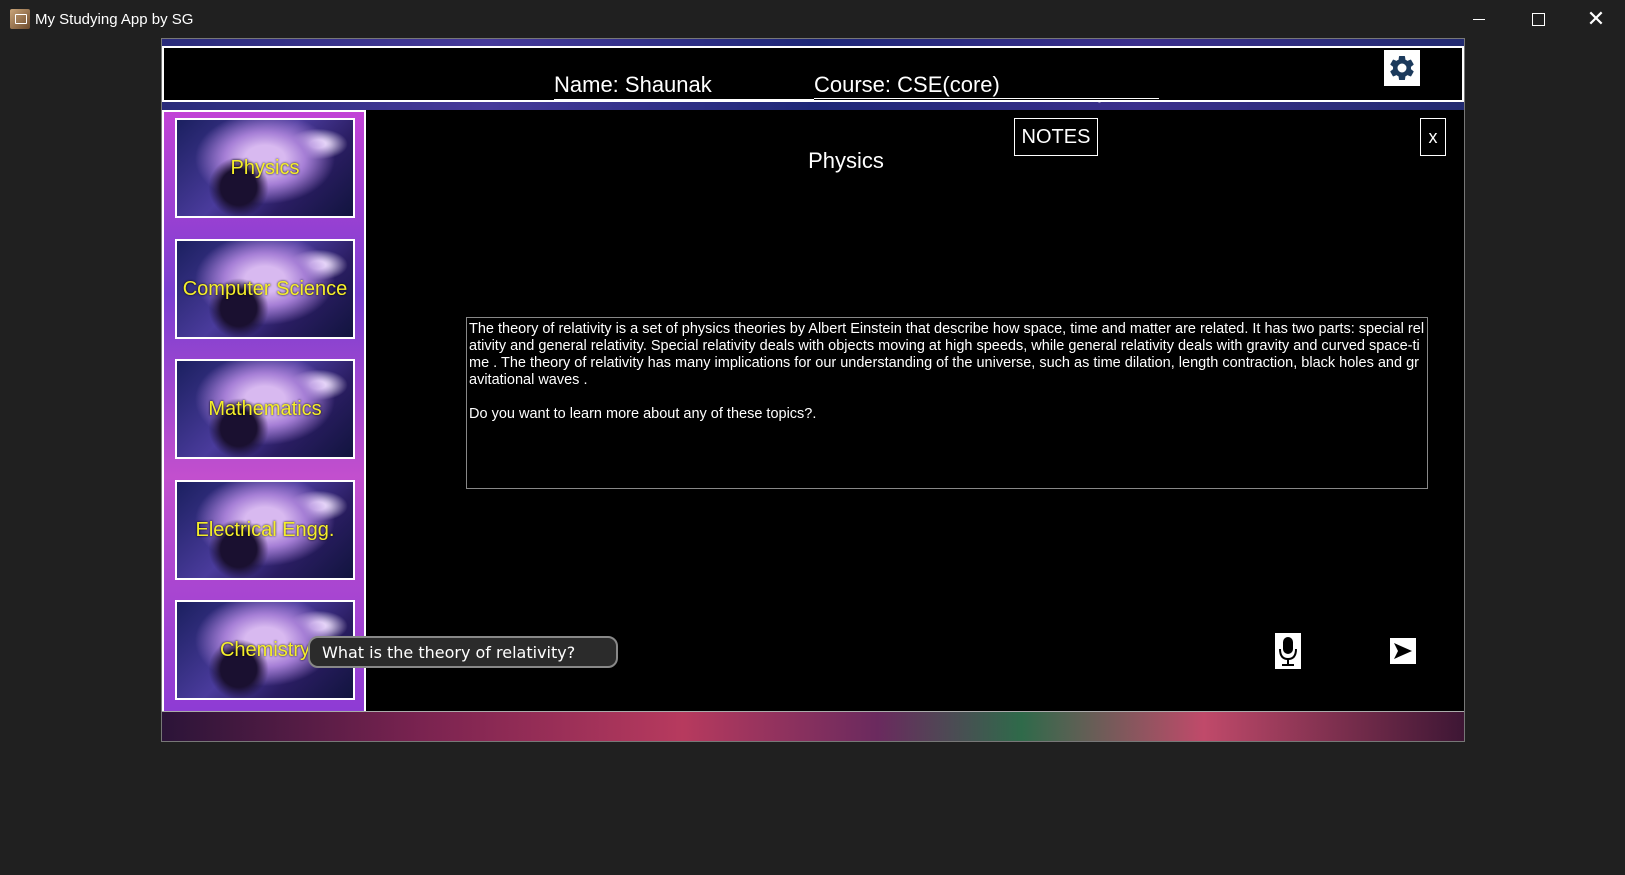  What do you see at coordinates (265, 289) in the screenshot?
I see `subject-computer-science-button: Computer Science` at bounding box center [265, 289].